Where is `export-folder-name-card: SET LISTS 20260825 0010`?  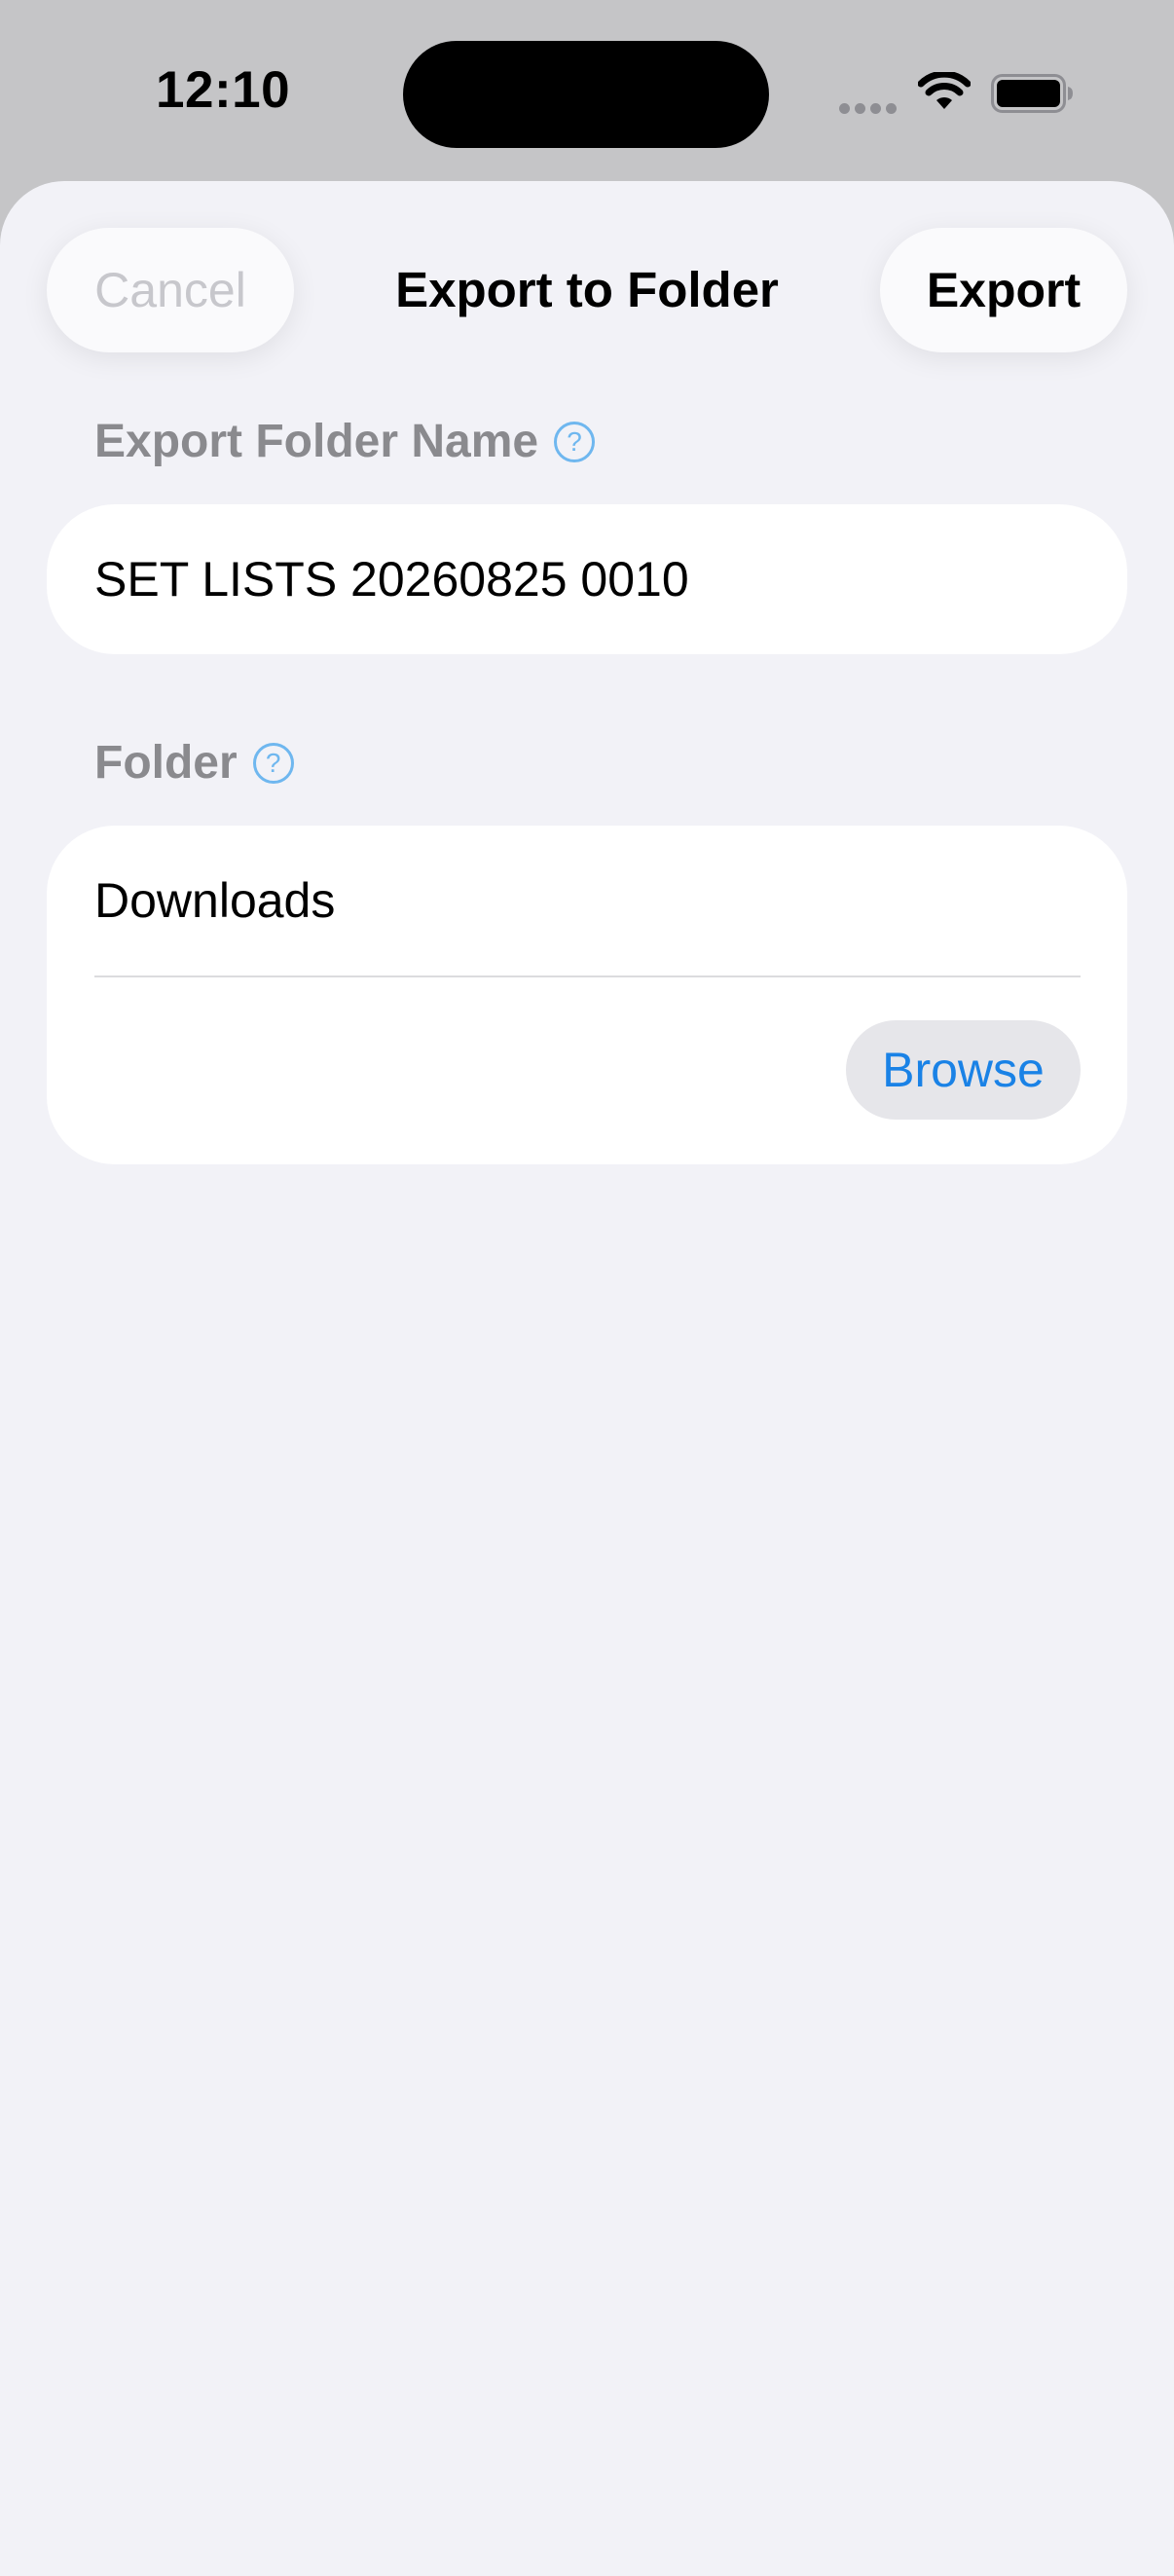
export-folder-name-card: SET LISTS 20260825 0010 is located at coordinates (587, 579).